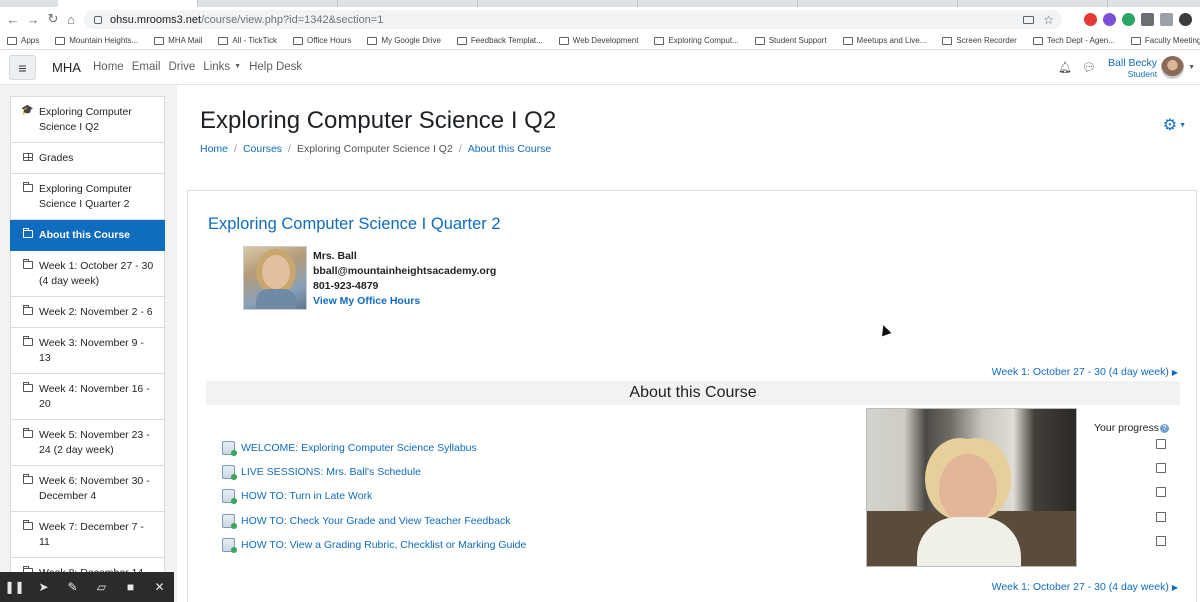 The width and height of the screenshot is (1200, 602). Describe the element at coordinates (185, 40) in the screenshot. I see `bookmark-label: MHA Mail` at that location.